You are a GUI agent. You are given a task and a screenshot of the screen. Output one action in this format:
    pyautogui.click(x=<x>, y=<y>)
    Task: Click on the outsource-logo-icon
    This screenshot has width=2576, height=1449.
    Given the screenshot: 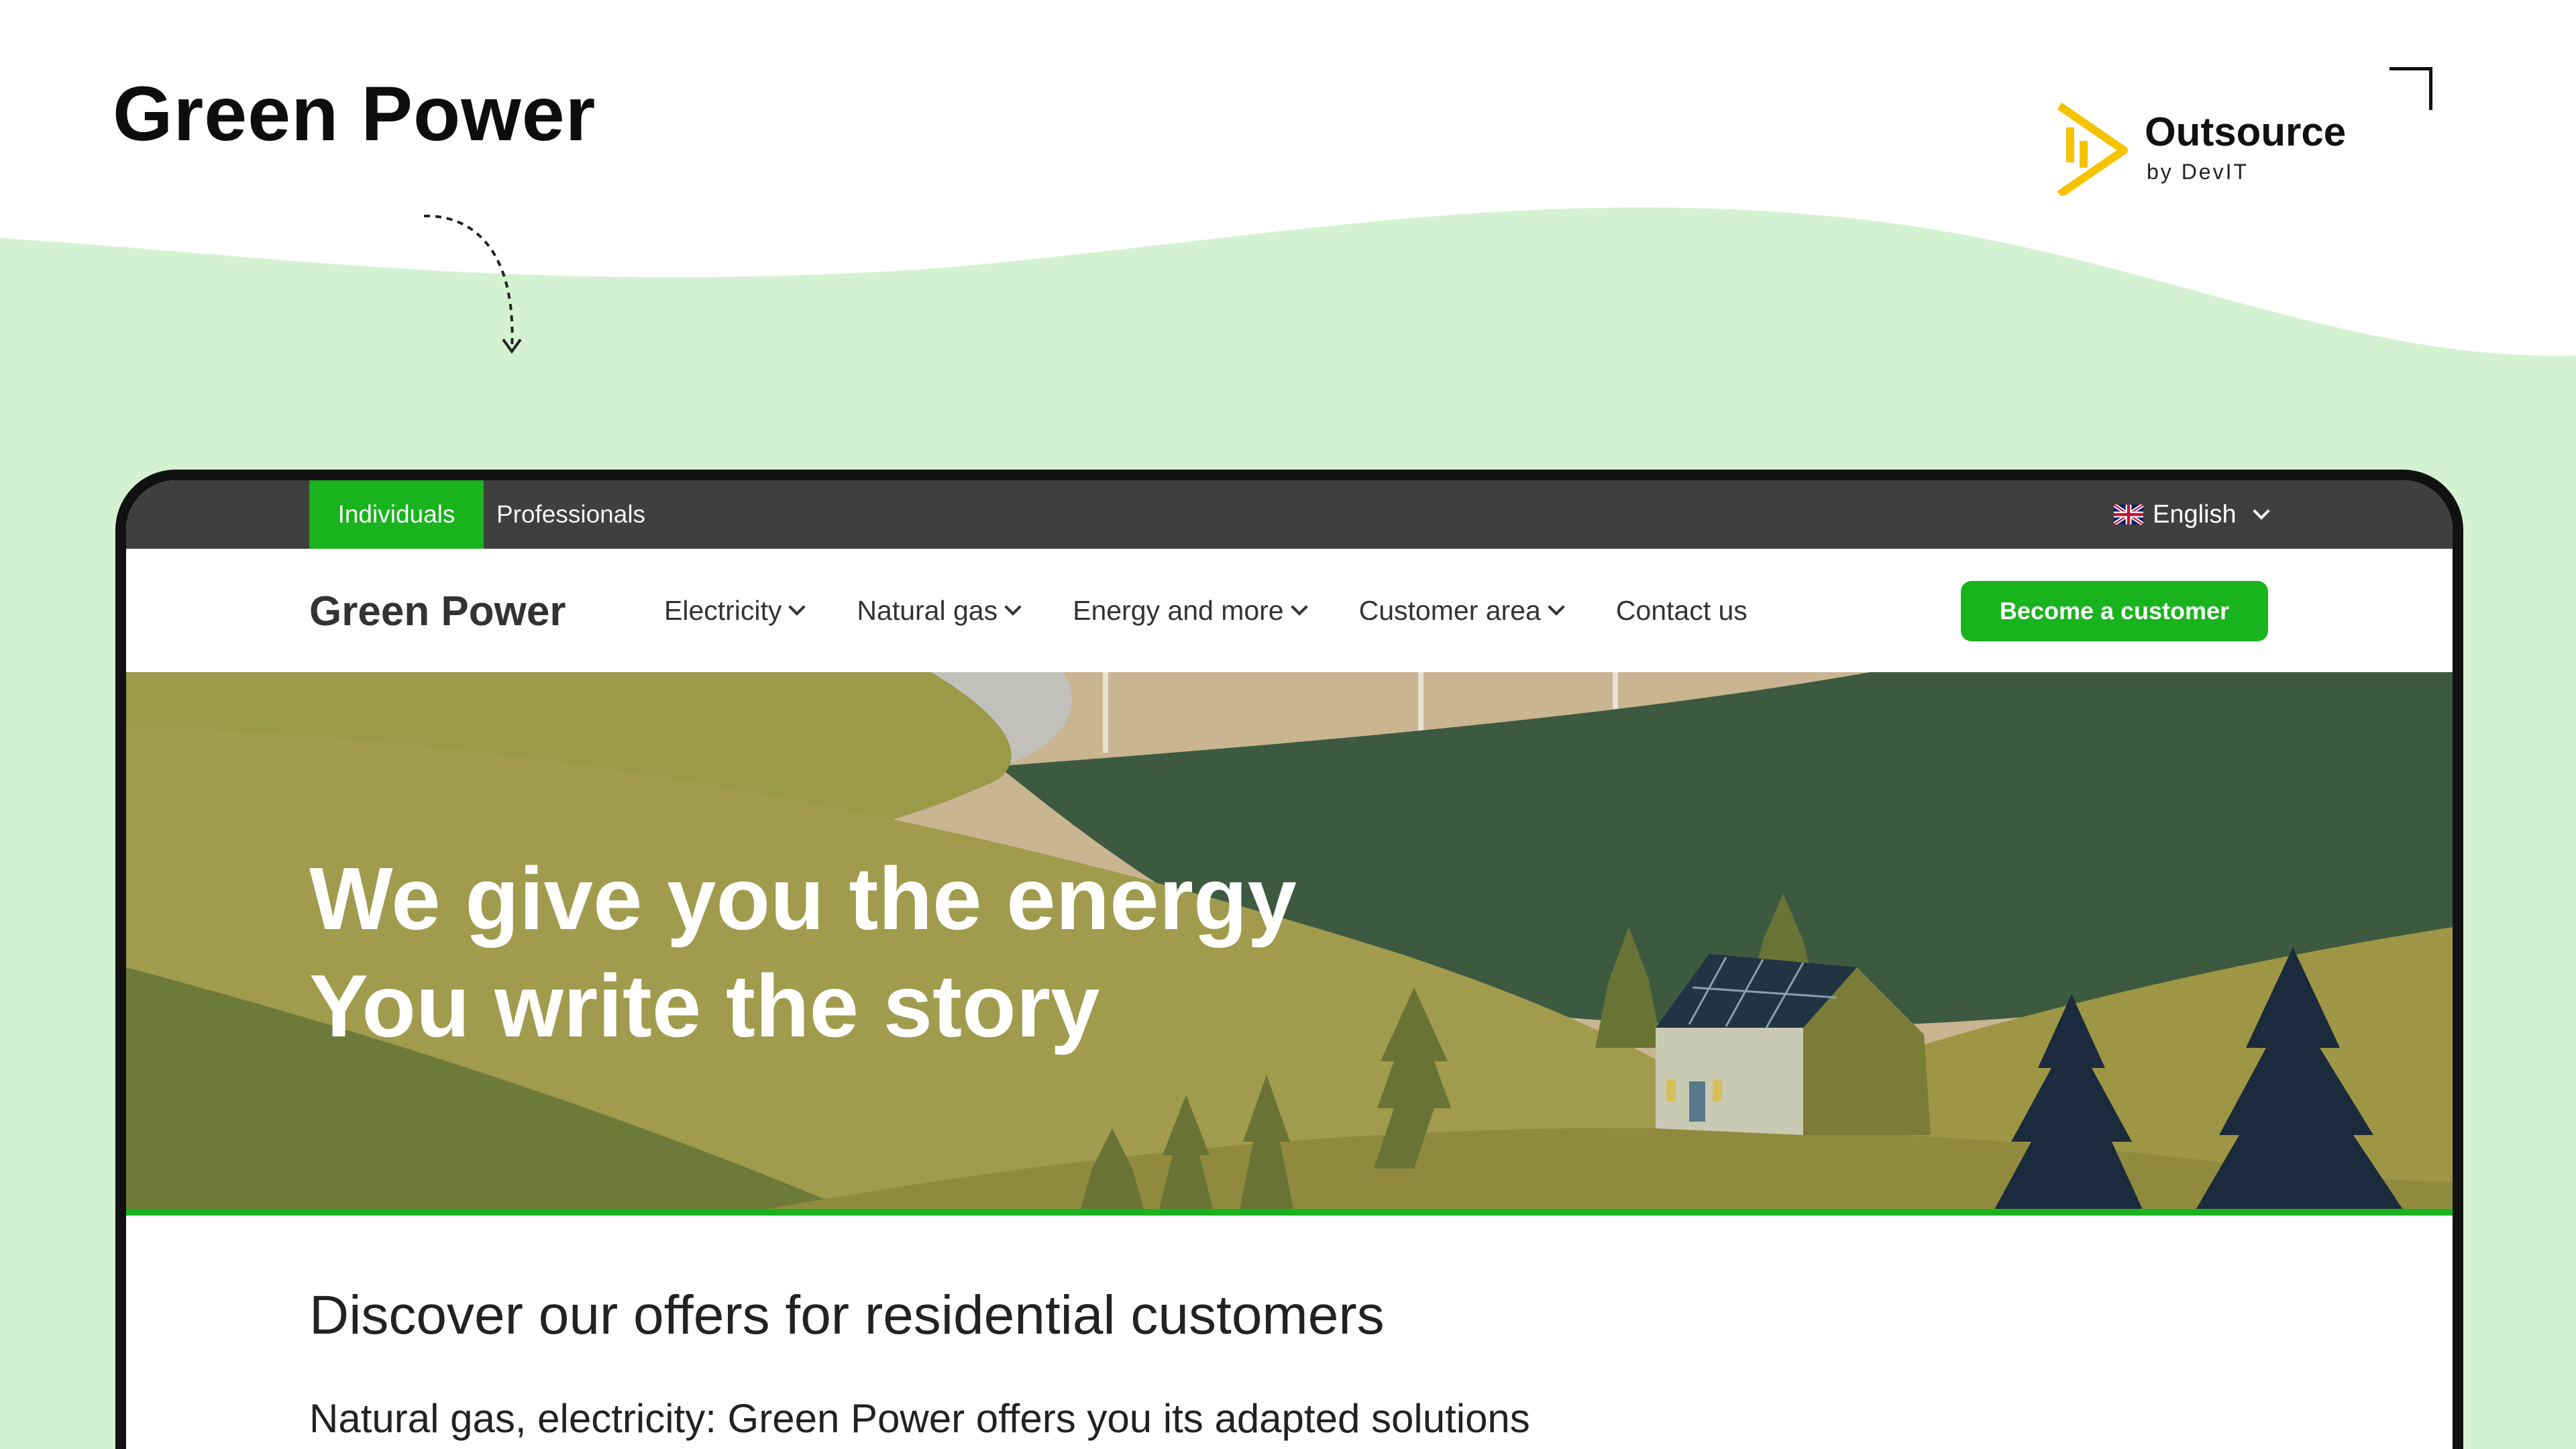 What is the action you would take?
    pyautogui.click(x=2092, y=149)
    